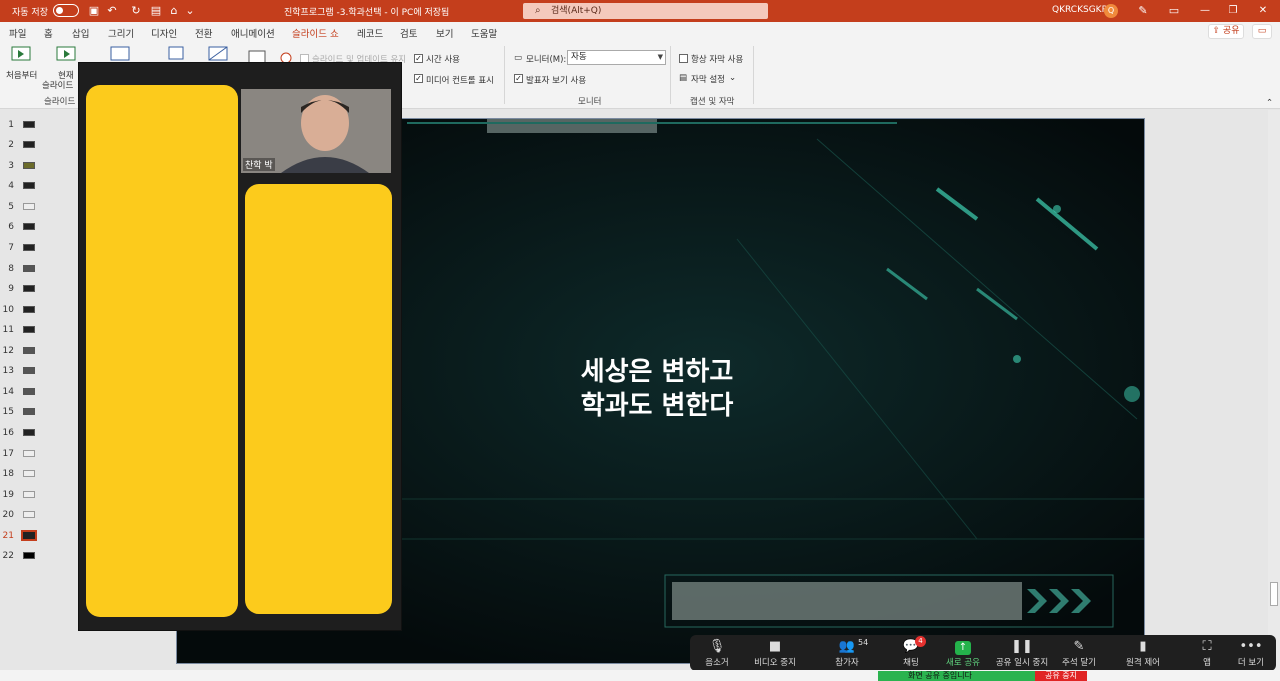 This screenshot has height=681, width=1280. I want to click on user-name: QKRCKSGKR, so click(1080, 10).